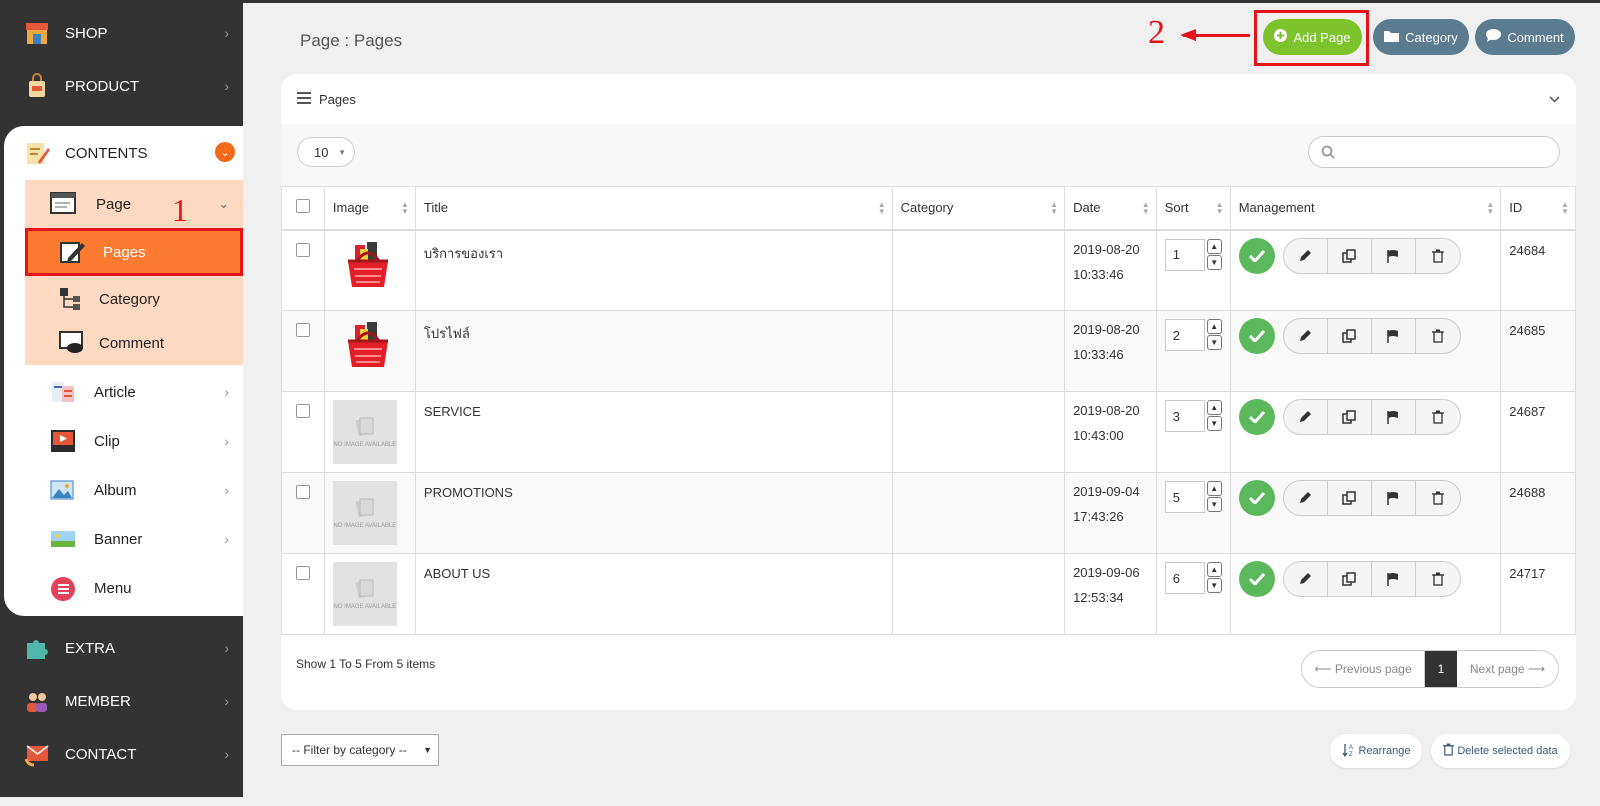  What do you see at coordinates (225, 152) in the screenshot?
I see `chevron-down-icon: ⌄` at bounding box center [225, 152].